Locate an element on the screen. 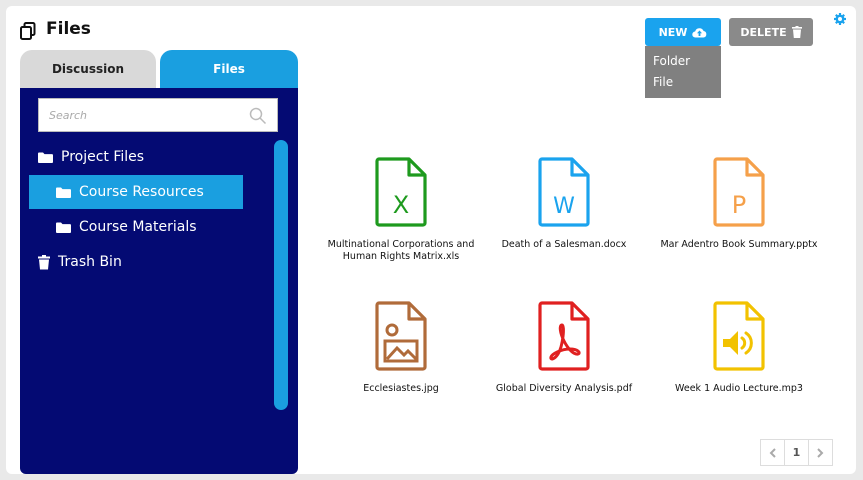 Image resolution: width=863 pixels, height=480 pixels. tree-item-project-files: Project Files is located at coordinates (91, 157).